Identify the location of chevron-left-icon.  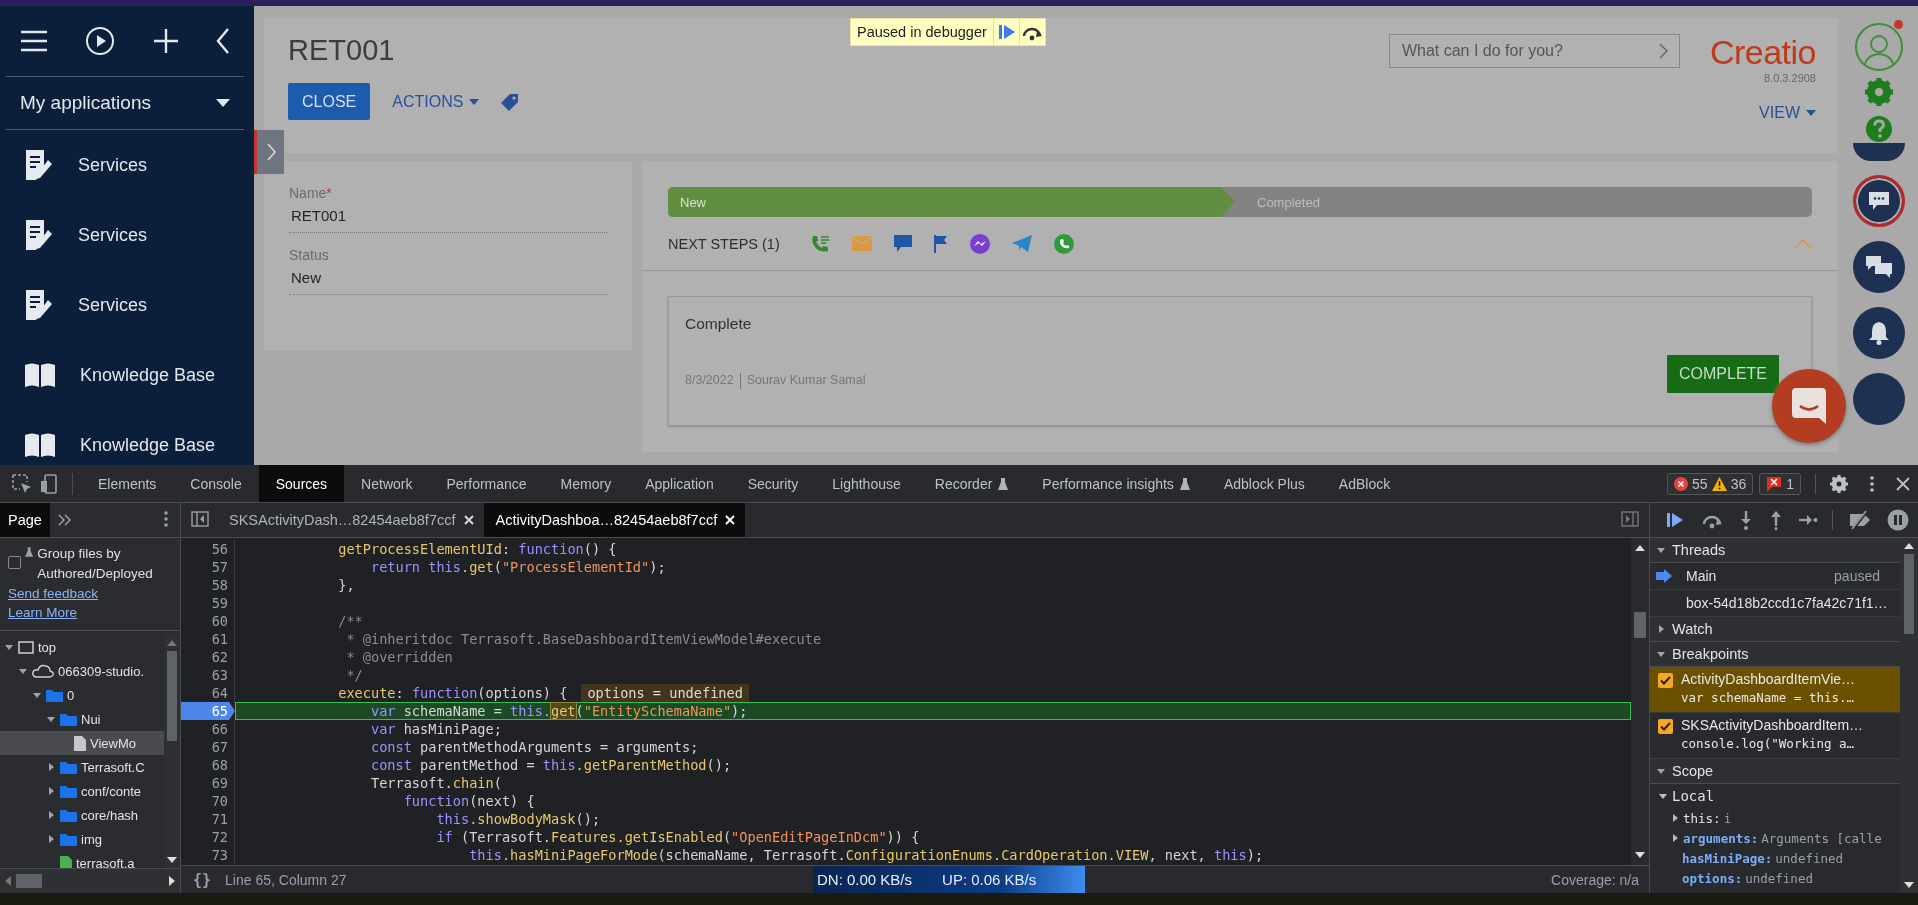
(223, 41).